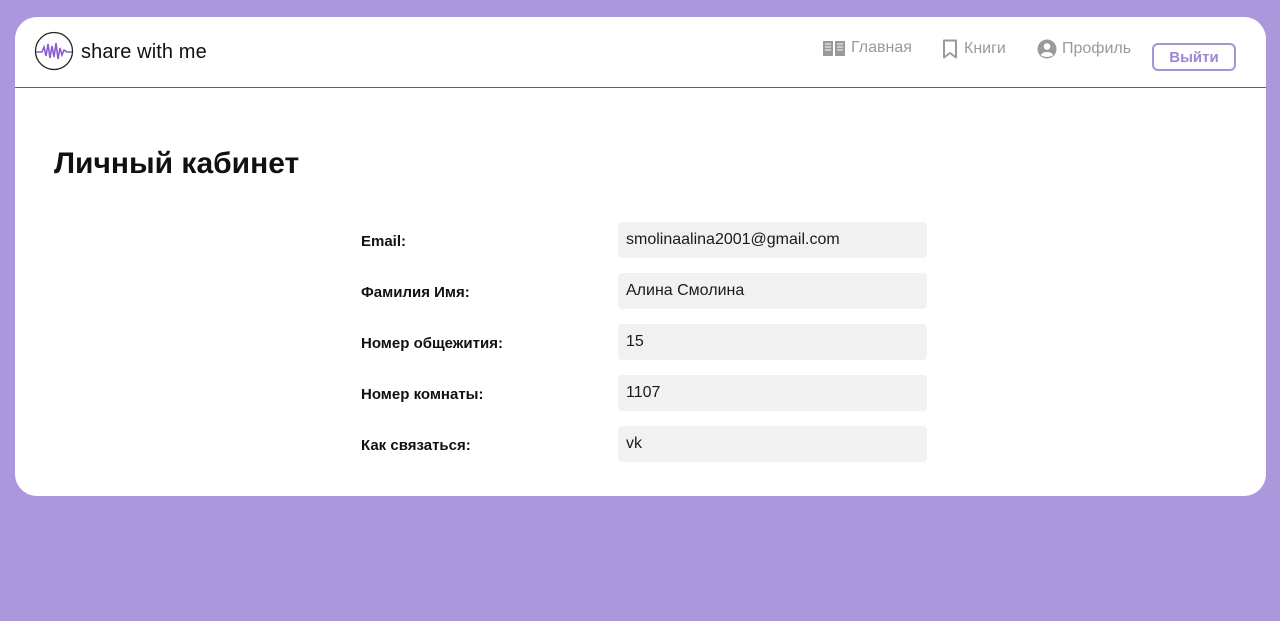 This screenshot has height=621, width=1280. What do you see at coordinates (950, 49) in the screenshot?
I see `bookmark-icon` at bounding box center [950, 49].